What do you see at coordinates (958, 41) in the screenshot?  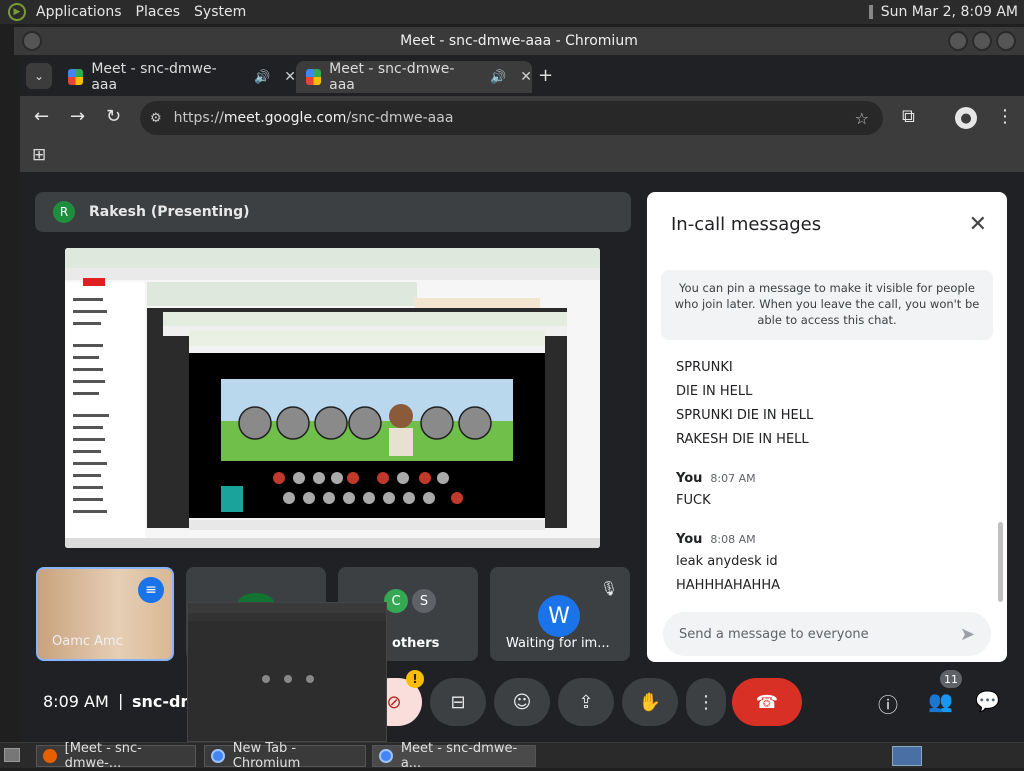 I see `minimize-icon` at bounding box center [958, 41].